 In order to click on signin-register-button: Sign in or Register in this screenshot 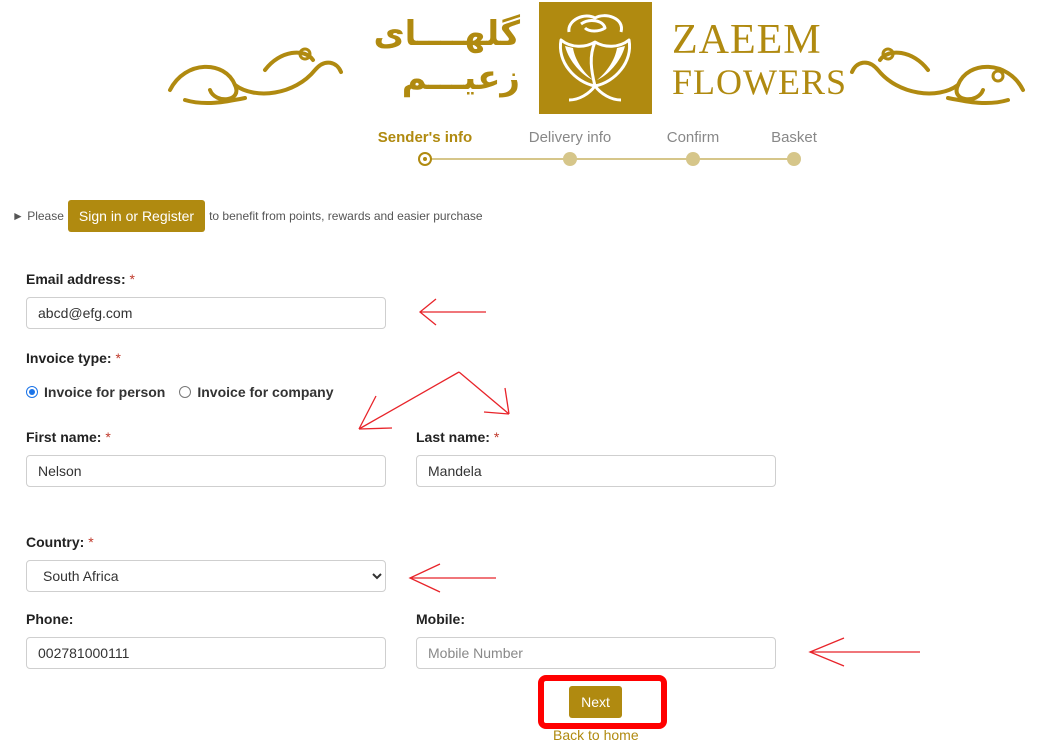, I will do `click(136, 216)`.